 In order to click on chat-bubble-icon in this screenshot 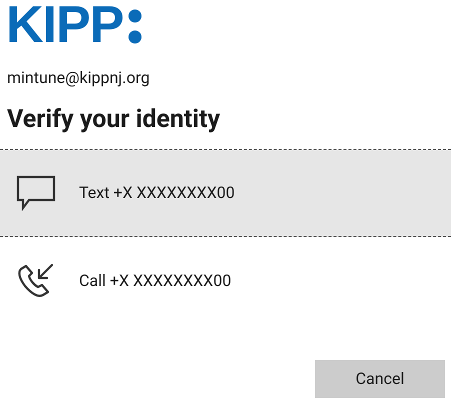, I will do `click(36, 193)`.